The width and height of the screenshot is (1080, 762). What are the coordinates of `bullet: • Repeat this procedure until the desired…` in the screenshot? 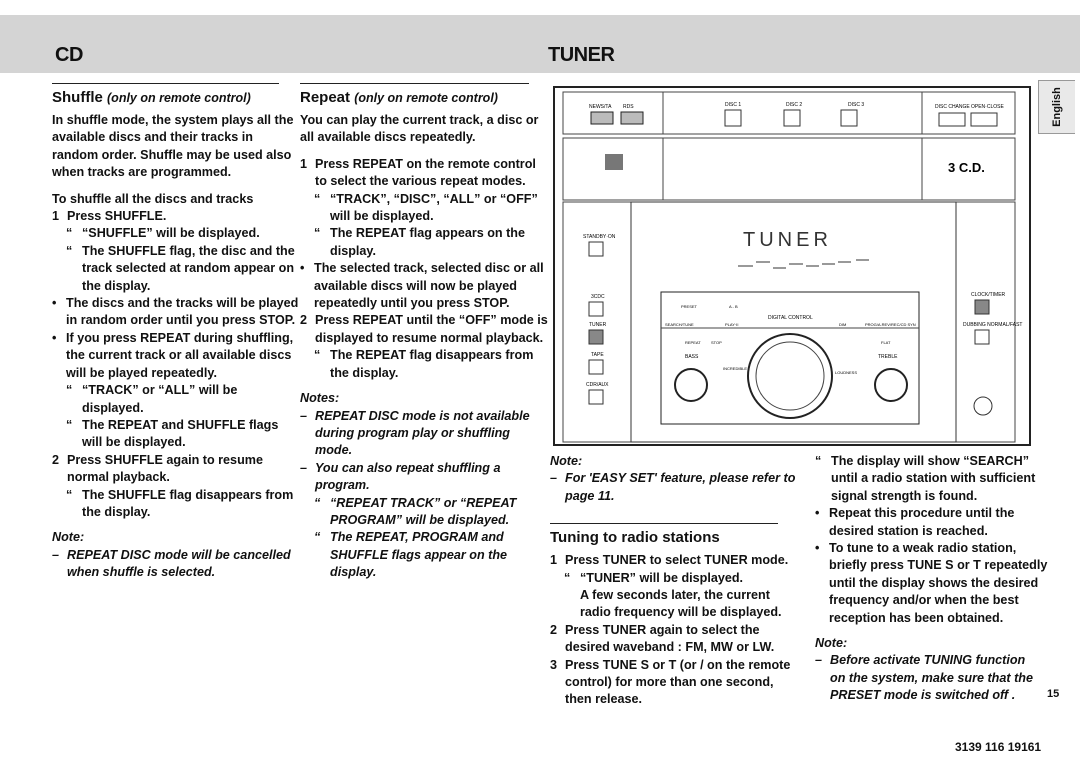 It's located at (915, 522).